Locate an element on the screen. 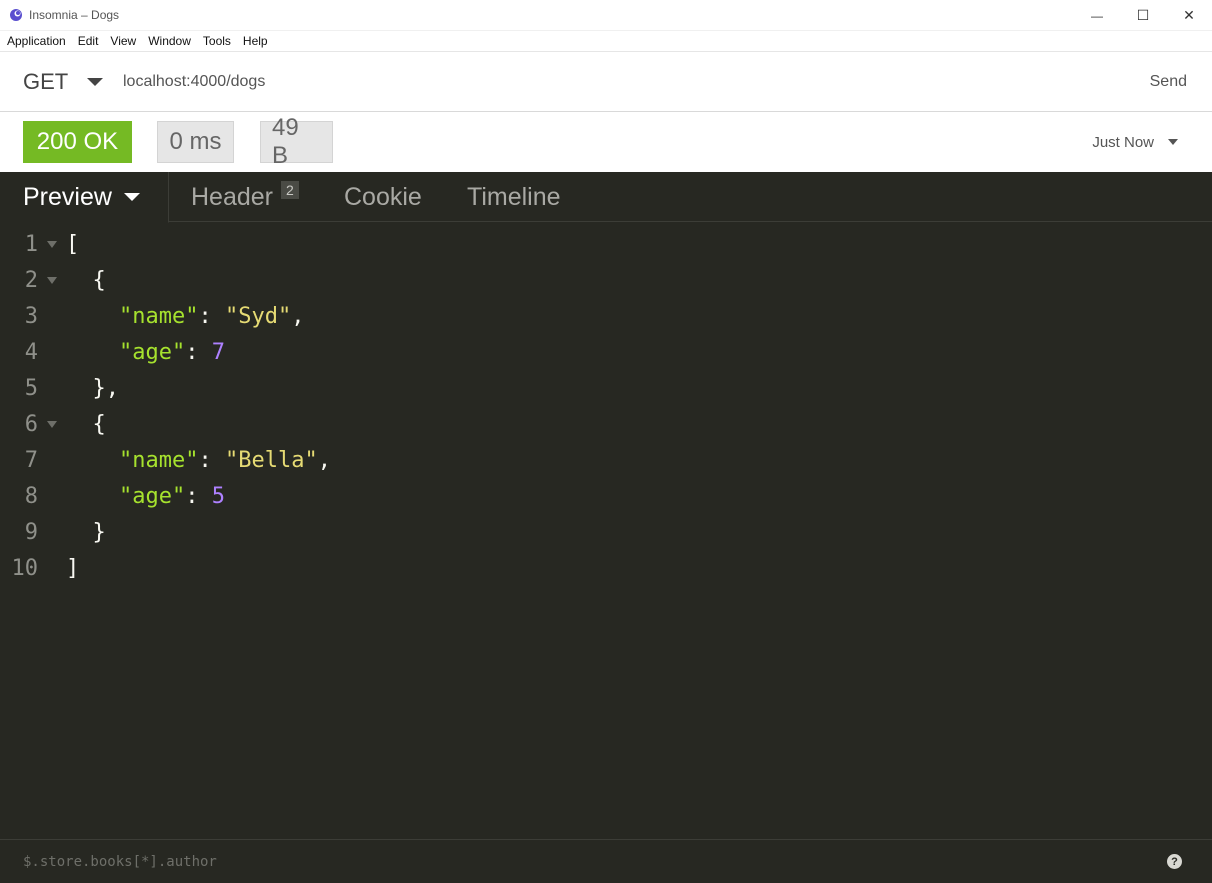 Image resolution: width=1212 pixels, height=883 pixels. code-line: 2 { is located at coordinates (606, 280).